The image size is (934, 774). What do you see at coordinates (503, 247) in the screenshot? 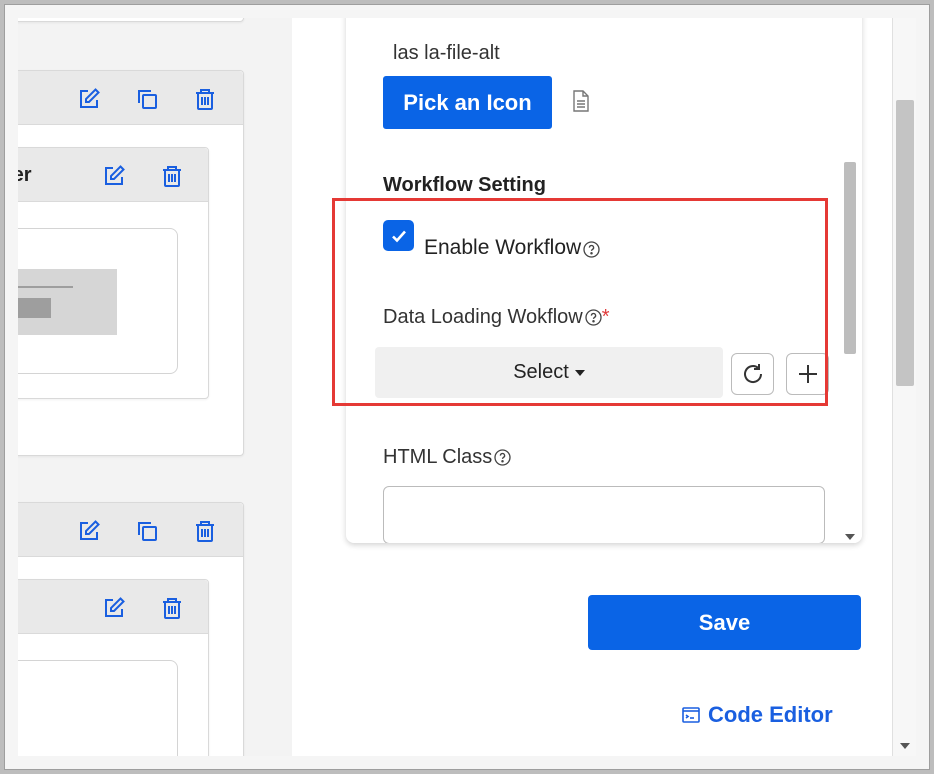
I see `enable-workflow-label: Enable Workflow` at bounding box center [503, 247].